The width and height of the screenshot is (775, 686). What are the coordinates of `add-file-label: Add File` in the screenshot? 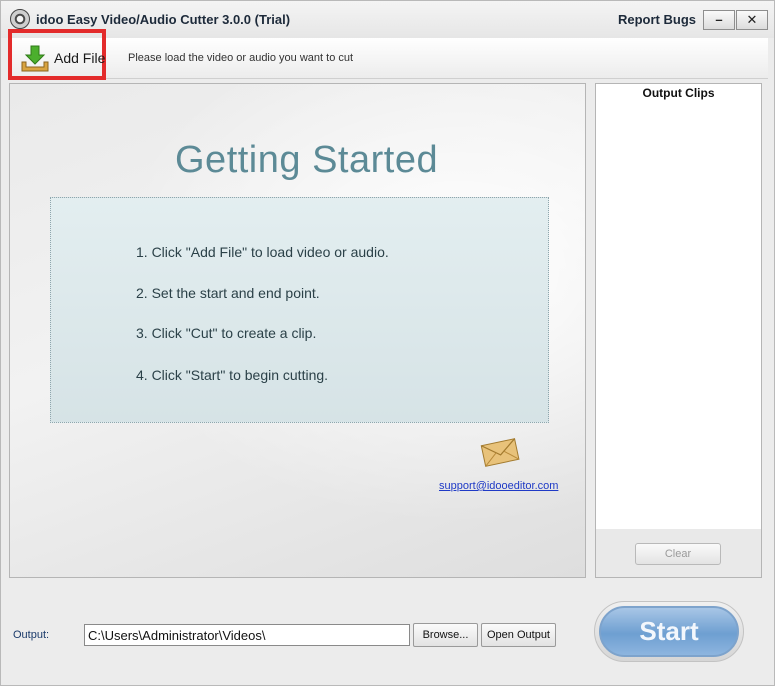 It's located at (80, 58).